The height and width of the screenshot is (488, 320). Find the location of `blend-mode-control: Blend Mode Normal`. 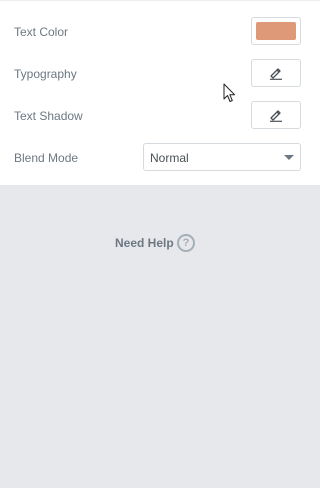

blend-mode-control: Blend Mode Normal is located at coordinates (160, 158).